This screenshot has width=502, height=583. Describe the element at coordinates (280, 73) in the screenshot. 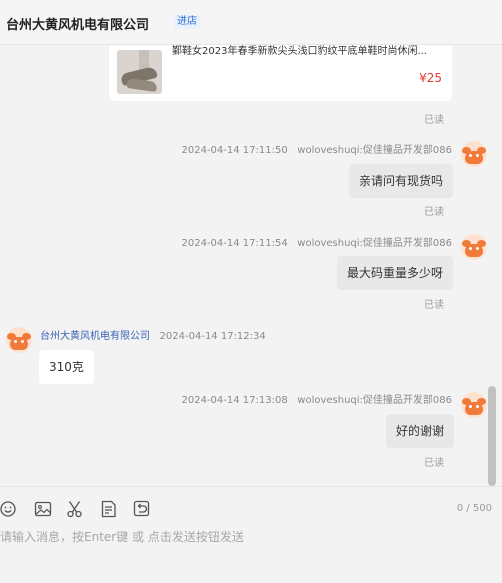

I see `product-card: 鄞鞋女2023年春季新款尖头浅口豹纹平底单鞋时尚休闲... ¥25` at that location.